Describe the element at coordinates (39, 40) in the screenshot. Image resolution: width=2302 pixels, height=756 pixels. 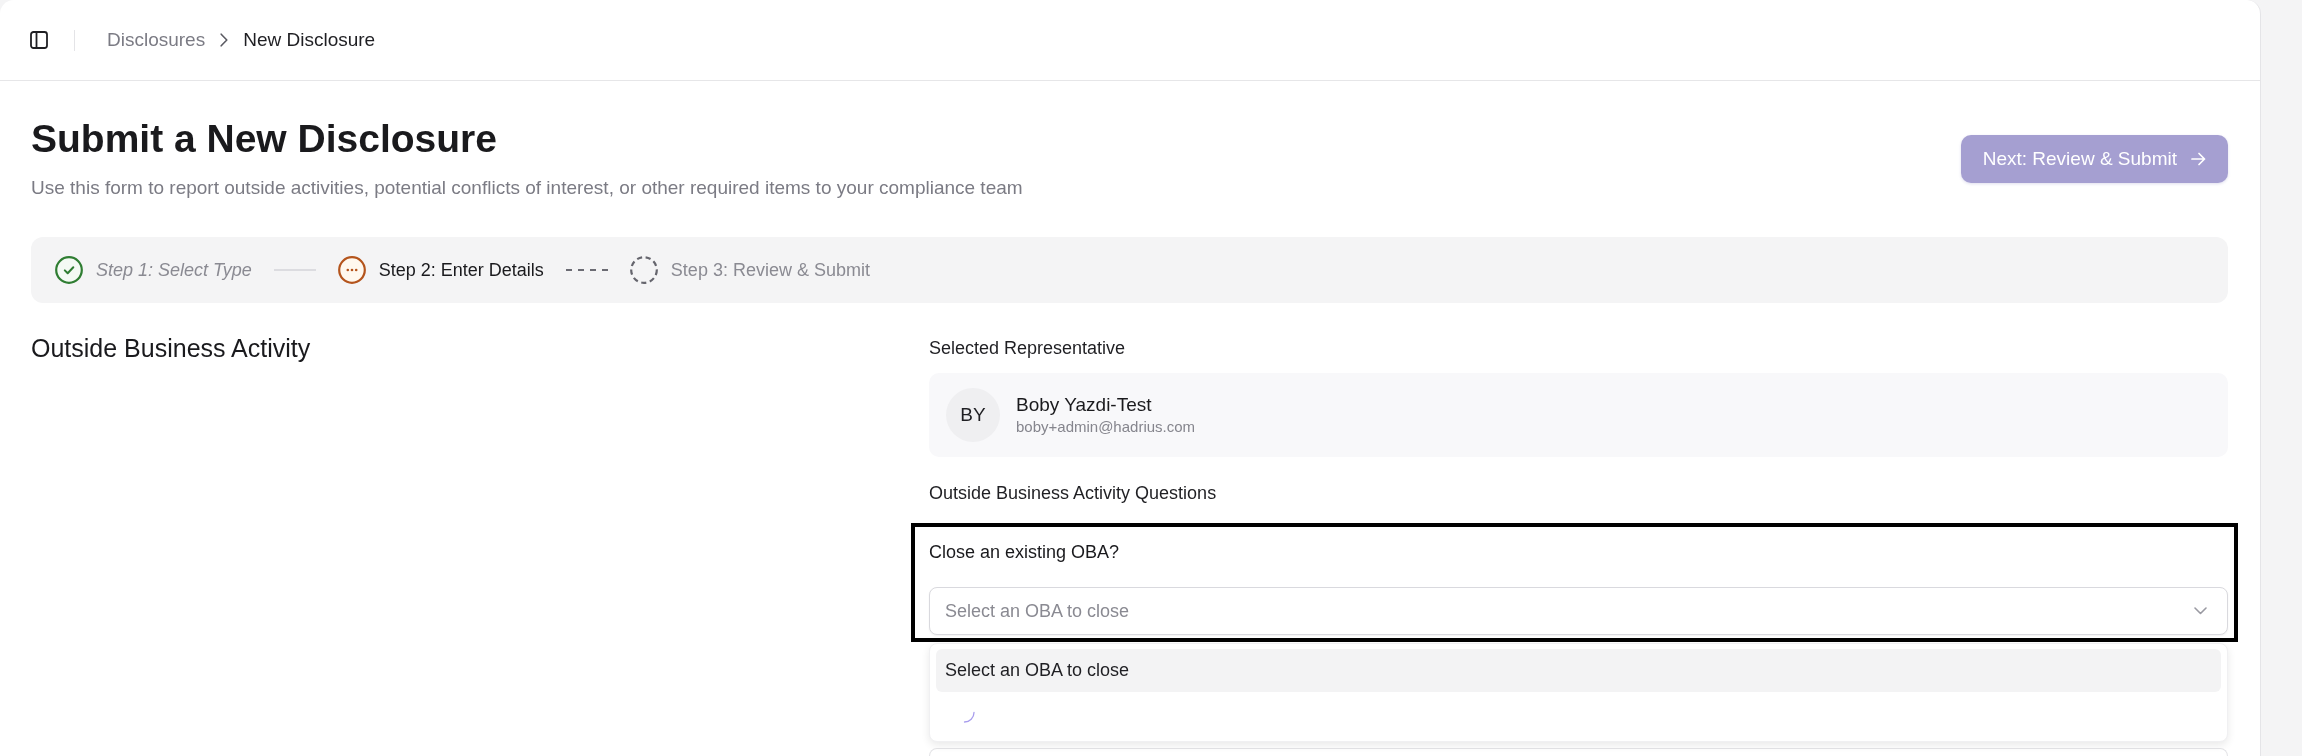
I see `sidebar-toggle-icon` at that location.